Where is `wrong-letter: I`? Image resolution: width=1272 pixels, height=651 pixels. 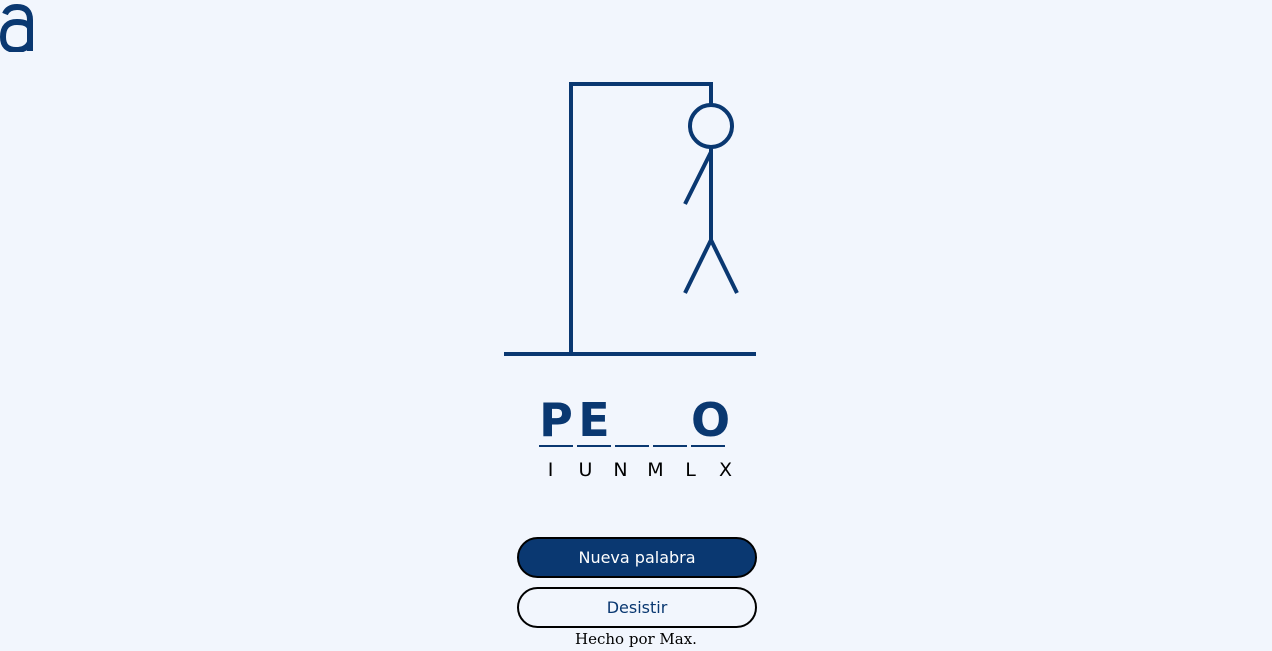
wrong-letter: I is located at coordinates (550, 470).